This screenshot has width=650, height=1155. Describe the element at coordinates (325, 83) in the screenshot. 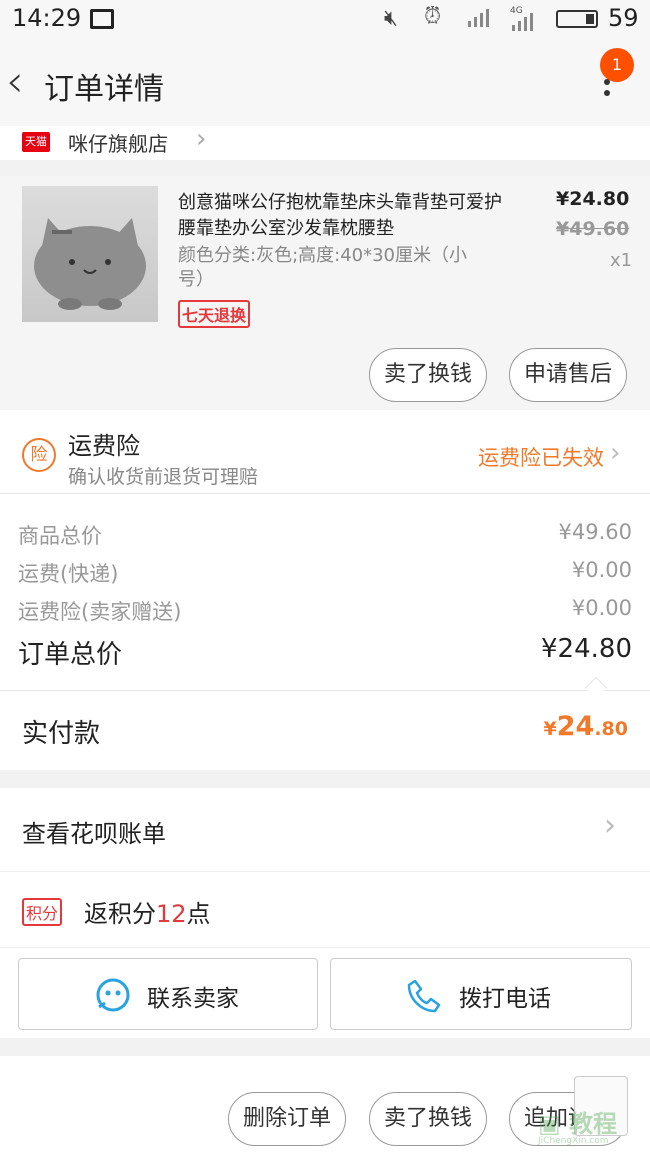

I see `title-bar: ‹ 订单详情 1` at that location.